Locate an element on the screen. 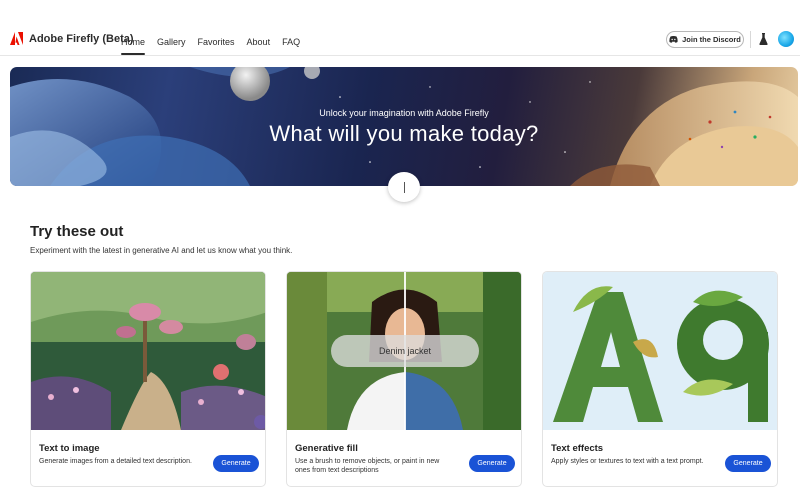 The image size is (800, 500). prompt-pill: Denim jacket is located at coordinates (405, 351).